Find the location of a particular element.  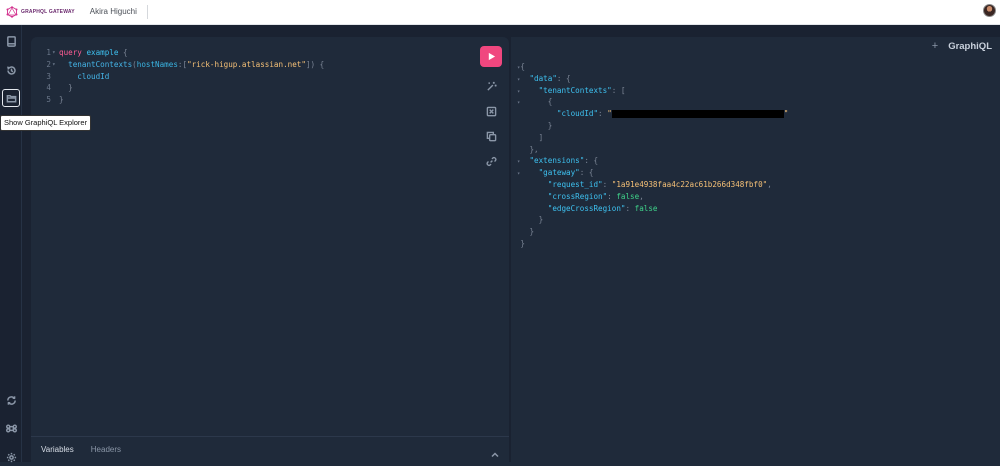

prettify-button is located at coordinates (491, 86).